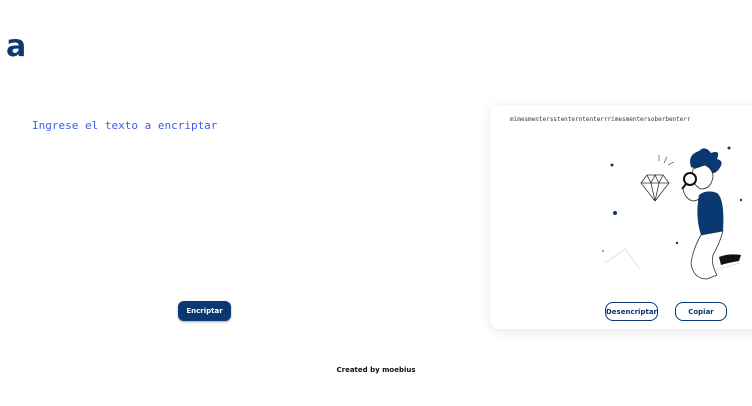 The height and width of the screenshot is (406, 752). I want to click on person-arm, so click(692, 195).